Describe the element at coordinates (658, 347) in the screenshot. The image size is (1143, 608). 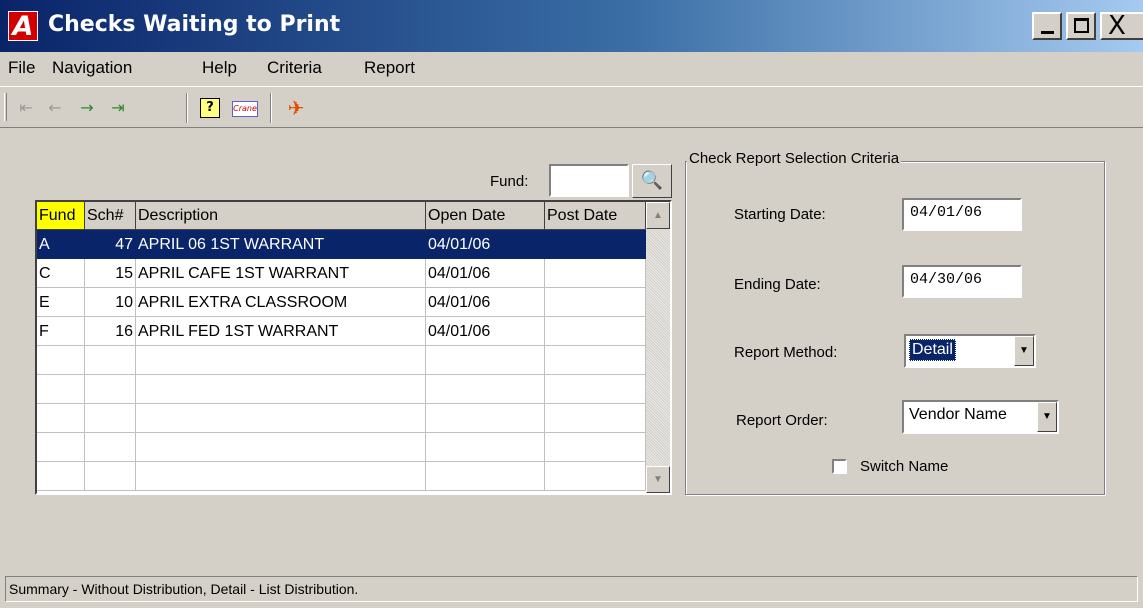
I see `grid-scrollbar: ▲ ▼` at that location.